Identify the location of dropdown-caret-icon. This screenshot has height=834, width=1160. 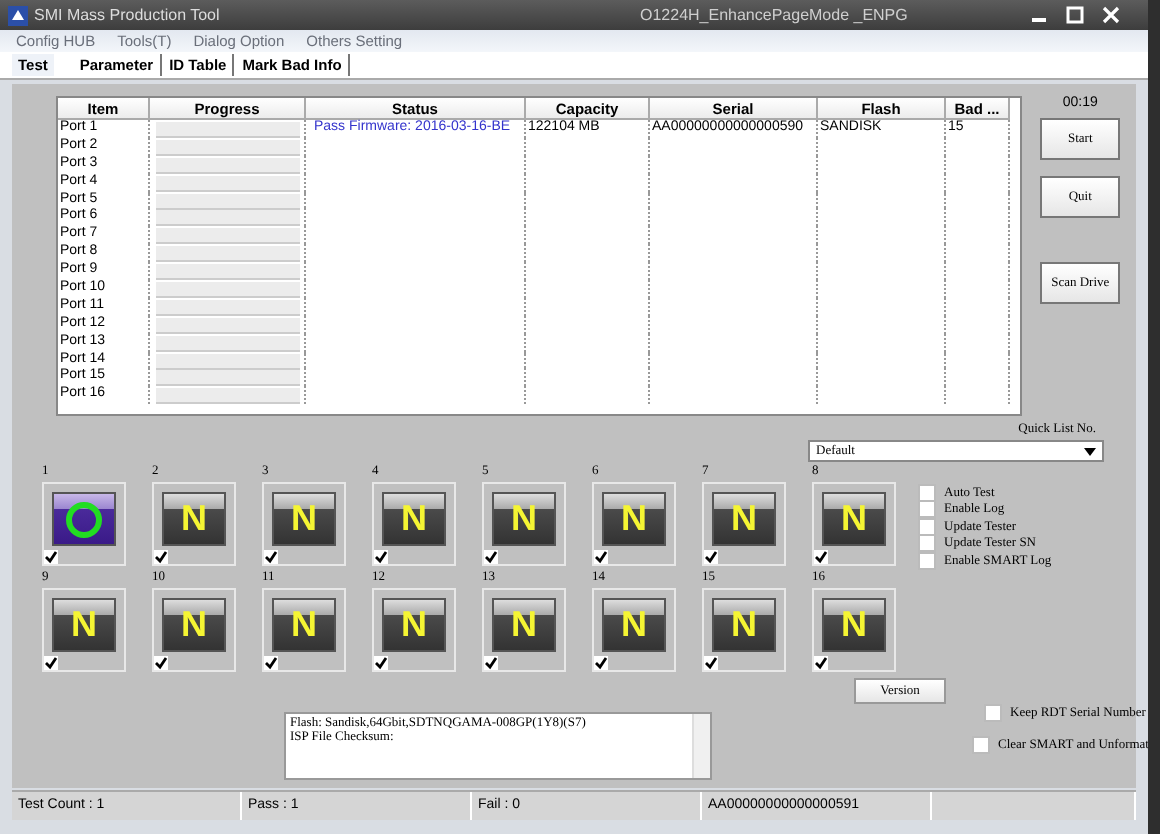
(1090, 451).